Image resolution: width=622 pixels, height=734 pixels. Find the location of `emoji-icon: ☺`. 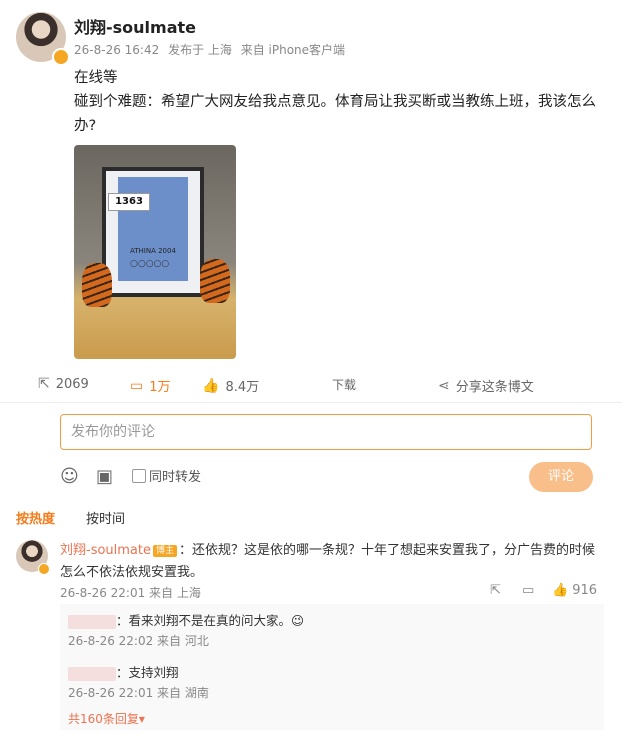

emoji-icon: ☺ is located at coordinates (69, 476).